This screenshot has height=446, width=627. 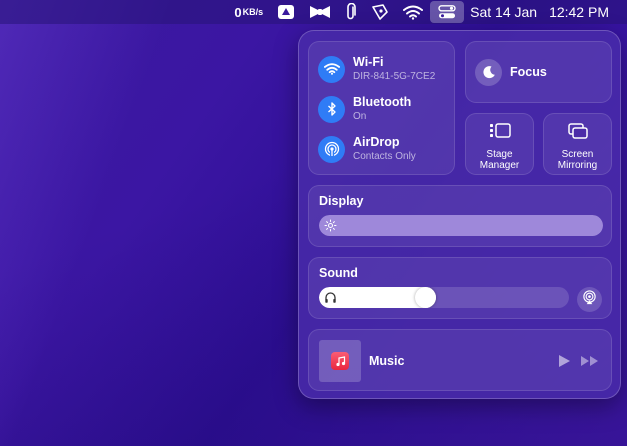 What do you see at coordinates (382, 102) in the screenshot?
I see `bluetooth-title: Bluetooth` at bounding box center [382, 102].